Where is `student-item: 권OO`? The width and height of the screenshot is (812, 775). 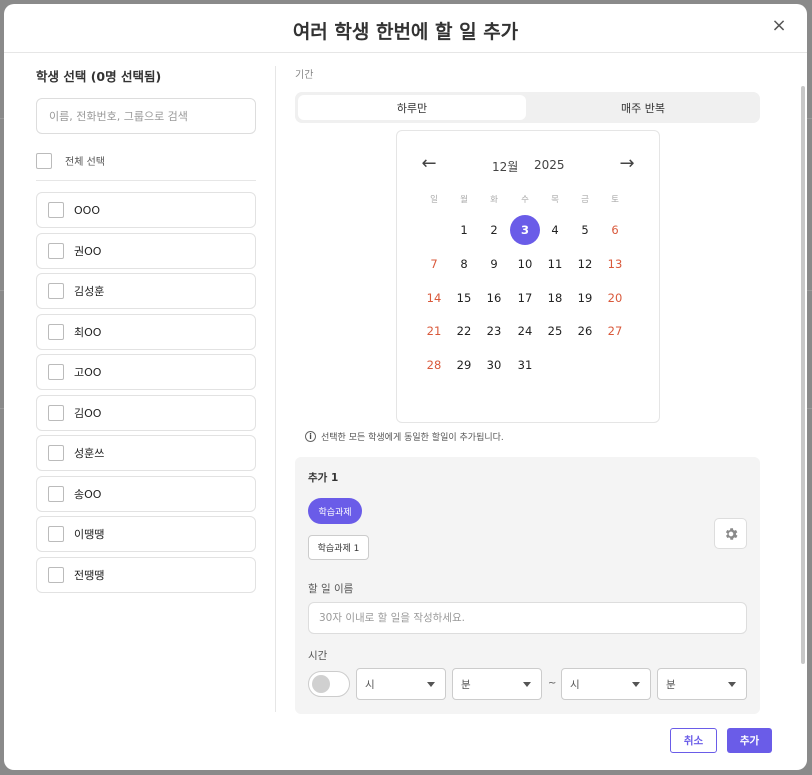
student-item: 권OO is located at coordinates (146, 250).